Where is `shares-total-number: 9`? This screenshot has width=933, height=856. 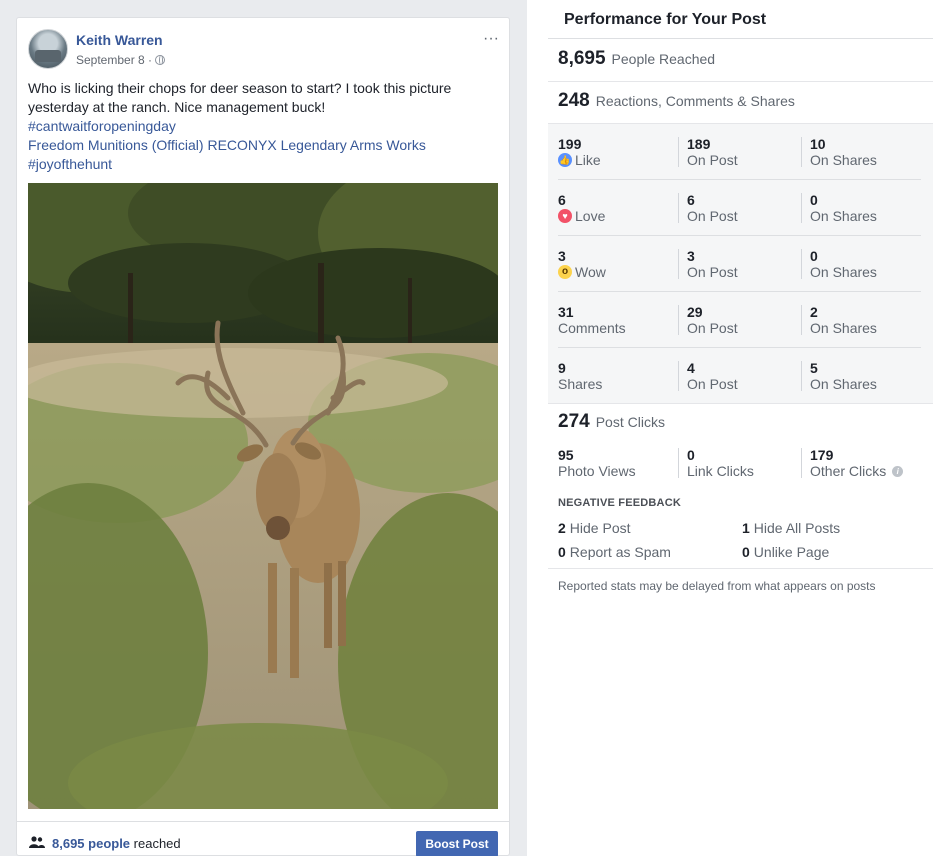
shares-total-number: 9 is located at coordinates (562, 368).